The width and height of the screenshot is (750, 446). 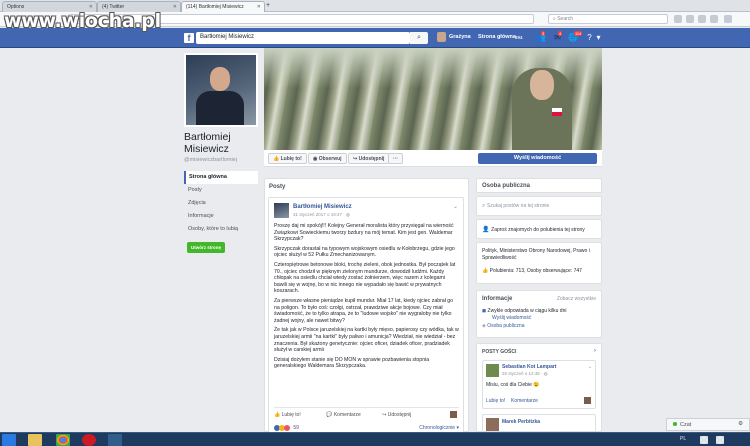 What do you see at coordinates (675, 424) in the screenshot?
I see `online-status-icon` at bounding box center [675, 424].